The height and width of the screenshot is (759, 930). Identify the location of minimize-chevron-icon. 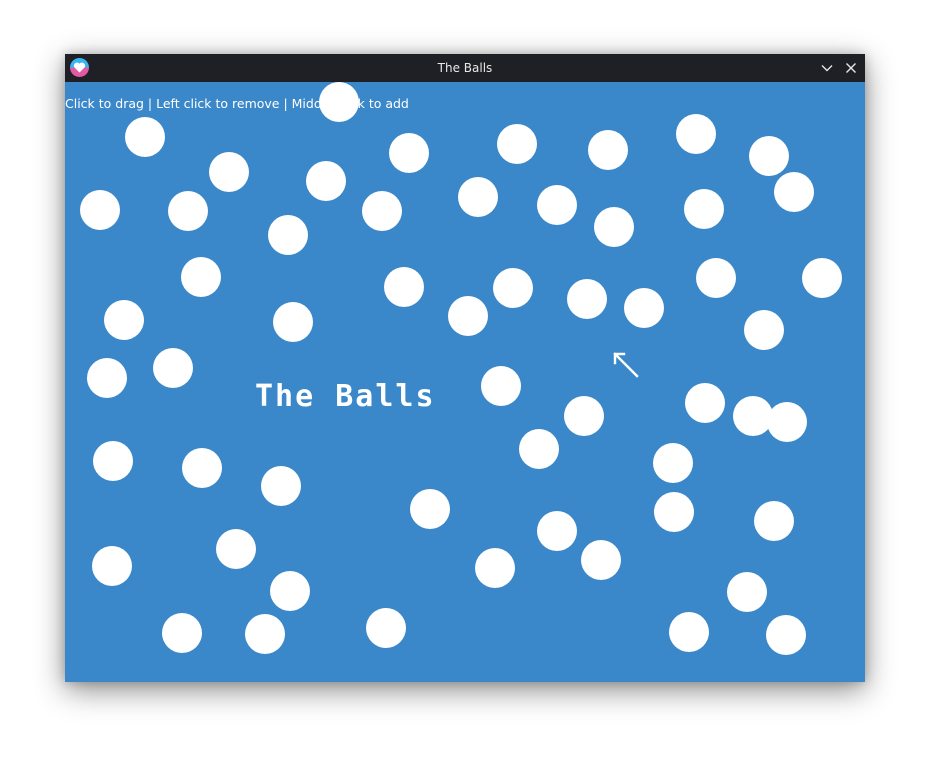
(827, 68).